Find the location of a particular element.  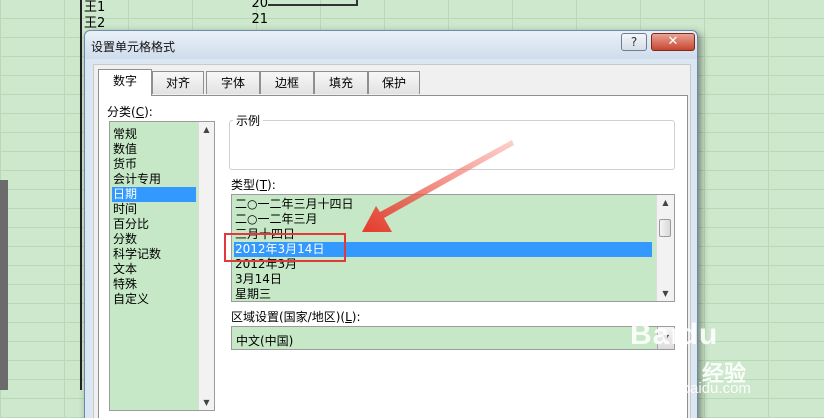

watermark-url: jingyan.baidu.com is located at coordinates (690, 388).